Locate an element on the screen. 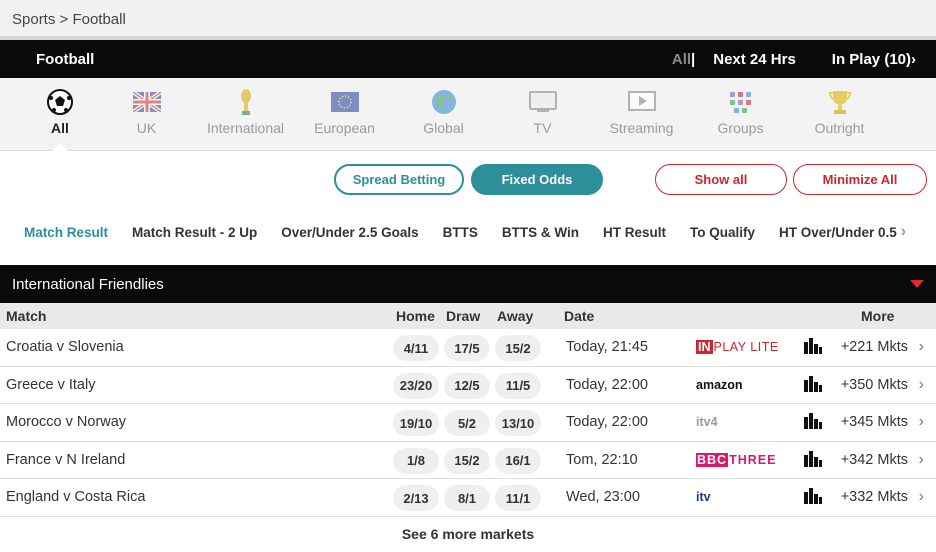  home-odds-button: 4/11 is located at coordinates (416, 348).